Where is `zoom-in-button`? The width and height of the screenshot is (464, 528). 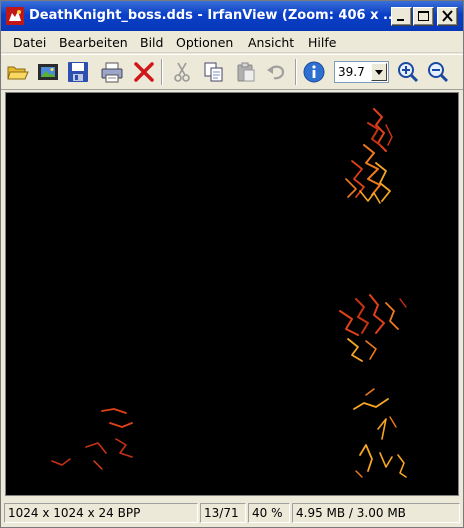 zoom-in-button is located at coordinates (408, 72).